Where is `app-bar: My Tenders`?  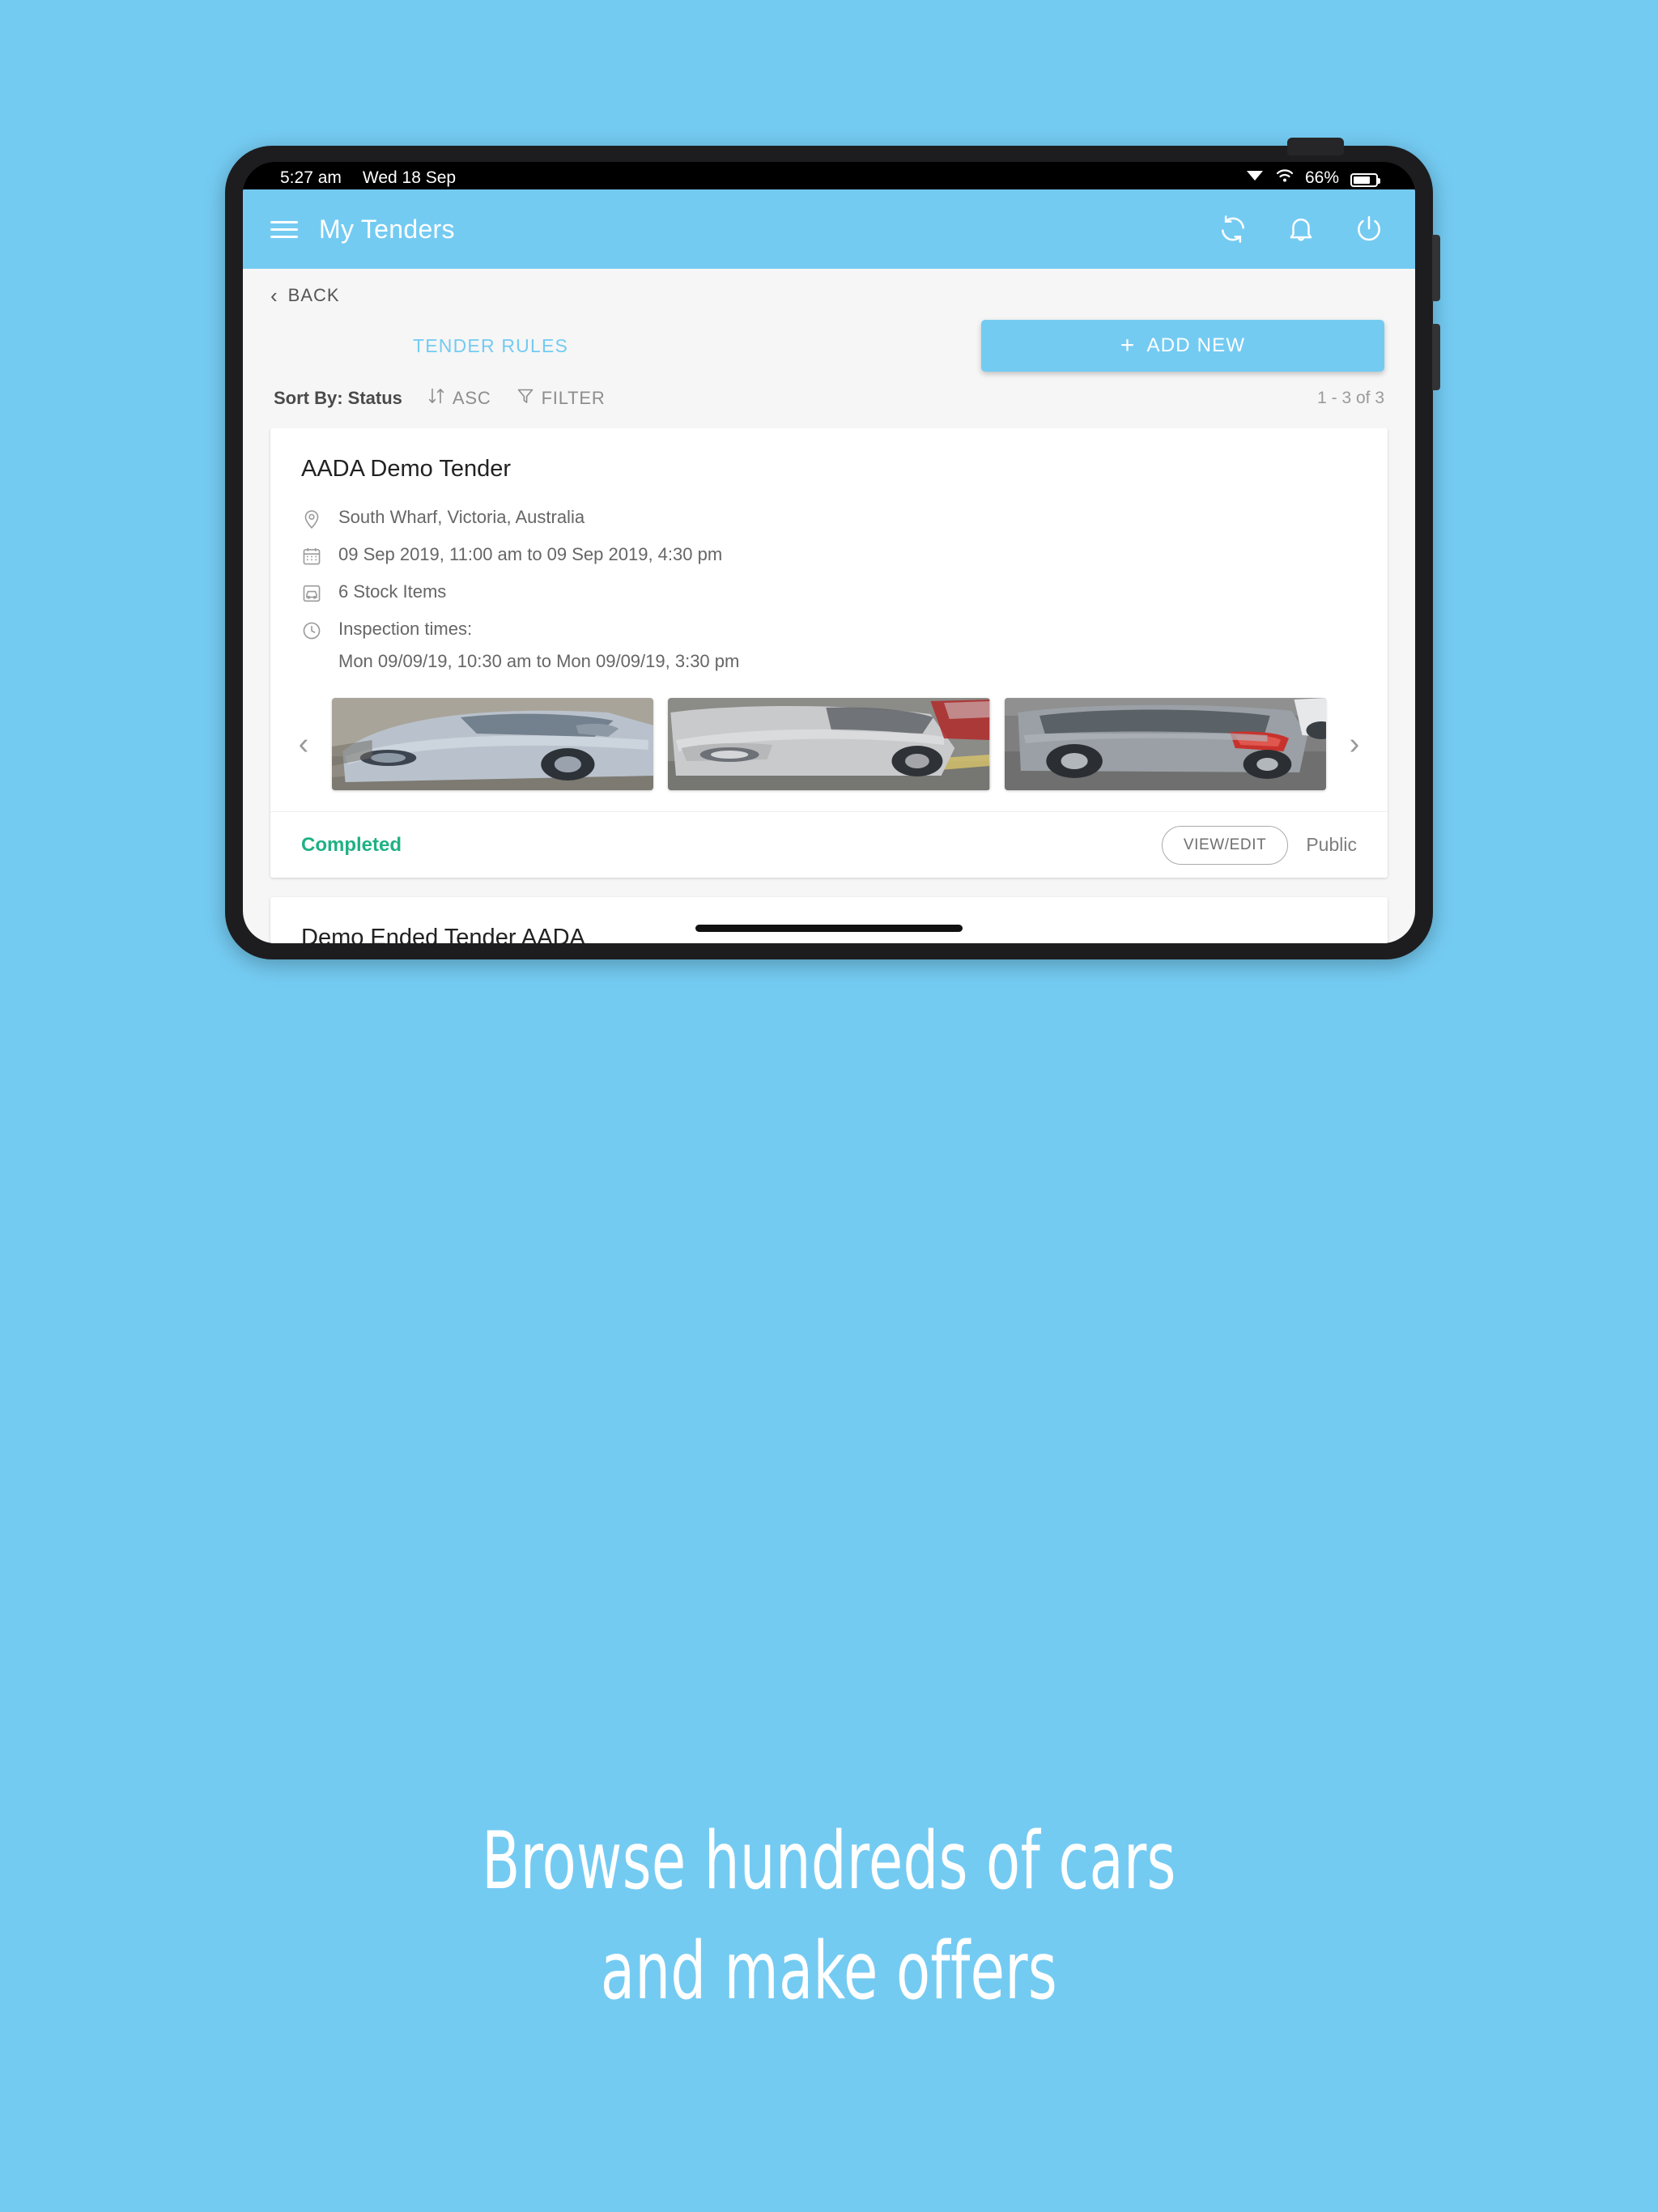
app-bar: My Tenders is located at coordinates (829, 229).